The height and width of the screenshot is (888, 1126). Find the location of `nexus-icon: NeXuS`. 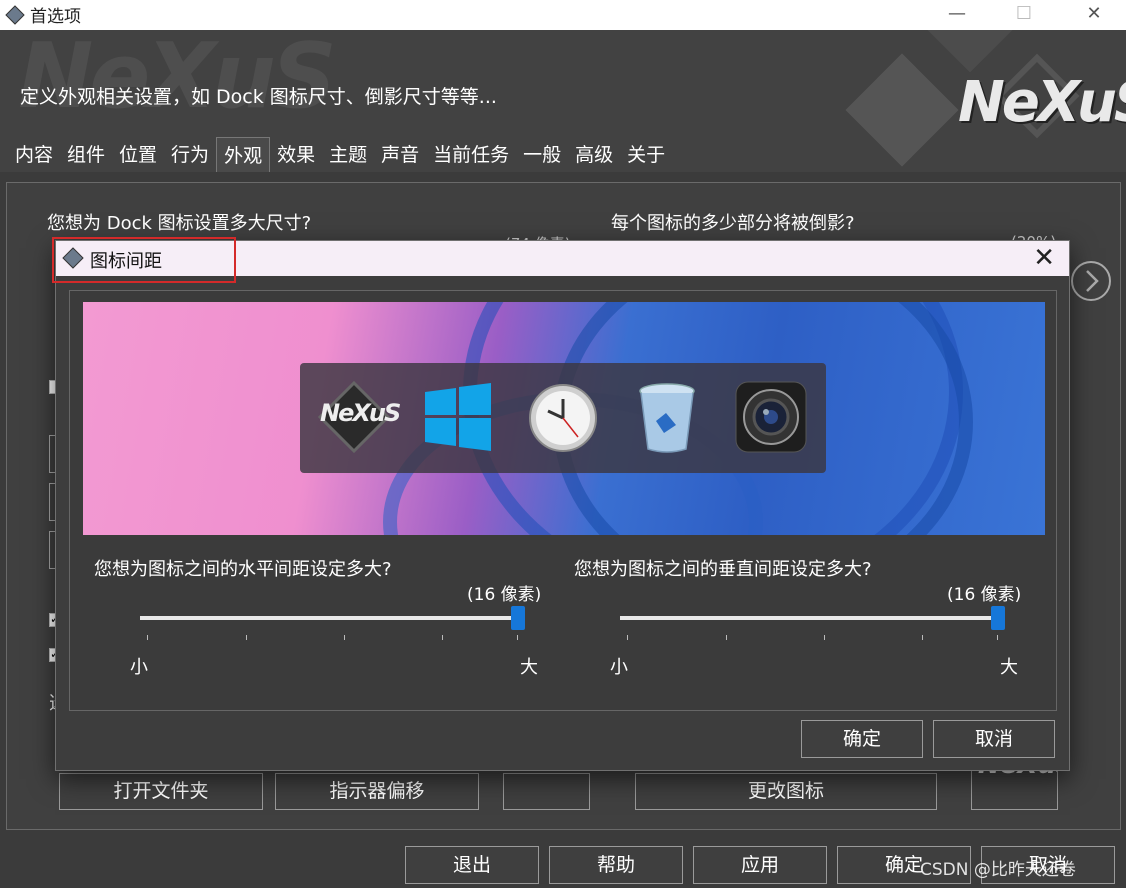

nexus-icon: NeXuS is located at coordinates (359, 417).